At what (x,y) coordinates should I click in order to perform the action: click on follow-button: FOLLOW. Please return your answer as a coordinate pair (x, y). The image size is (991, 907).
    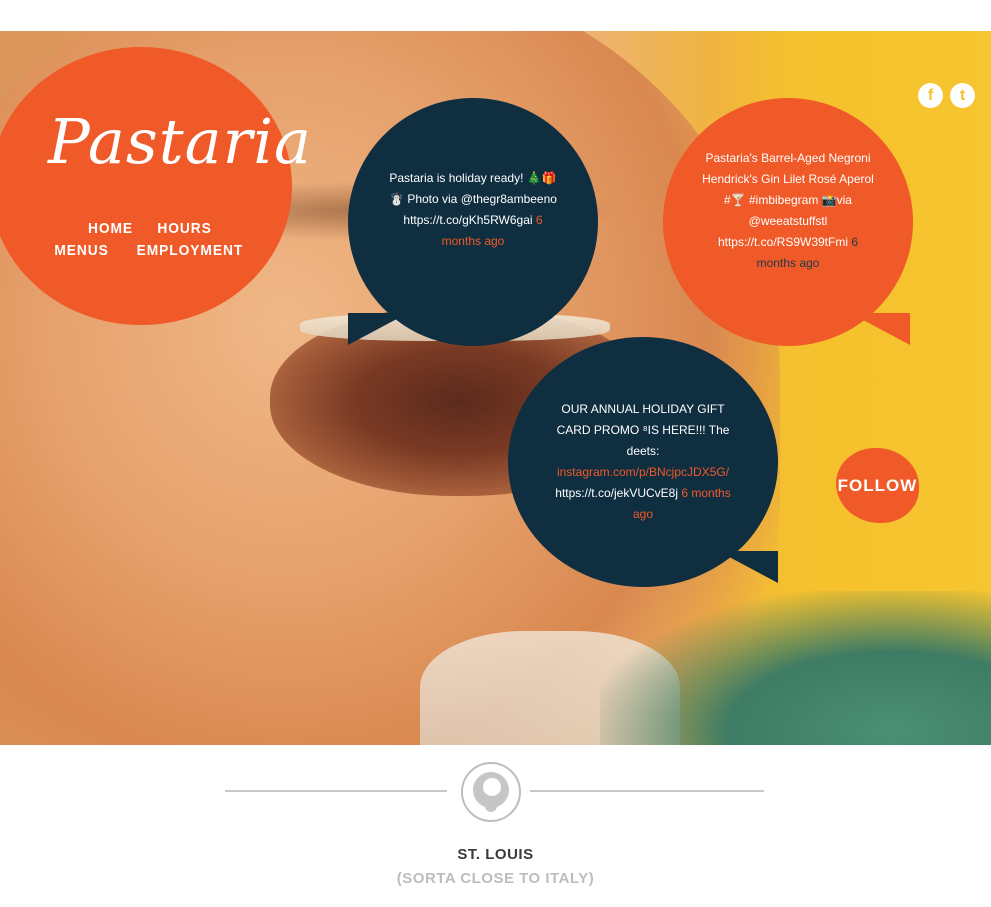
    Looking at the image, I should click on (877, 485).